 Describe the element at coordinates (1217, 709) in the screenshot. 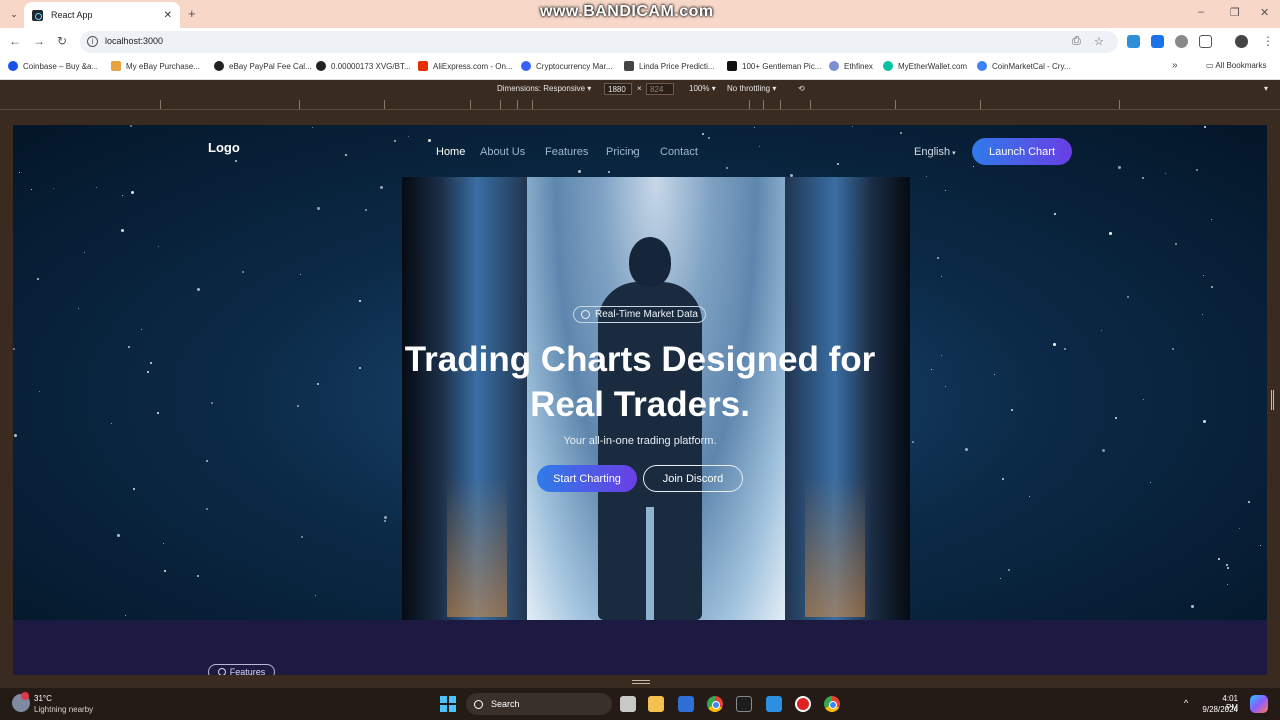

I see `clock-date: 9/28/2024` at that location.